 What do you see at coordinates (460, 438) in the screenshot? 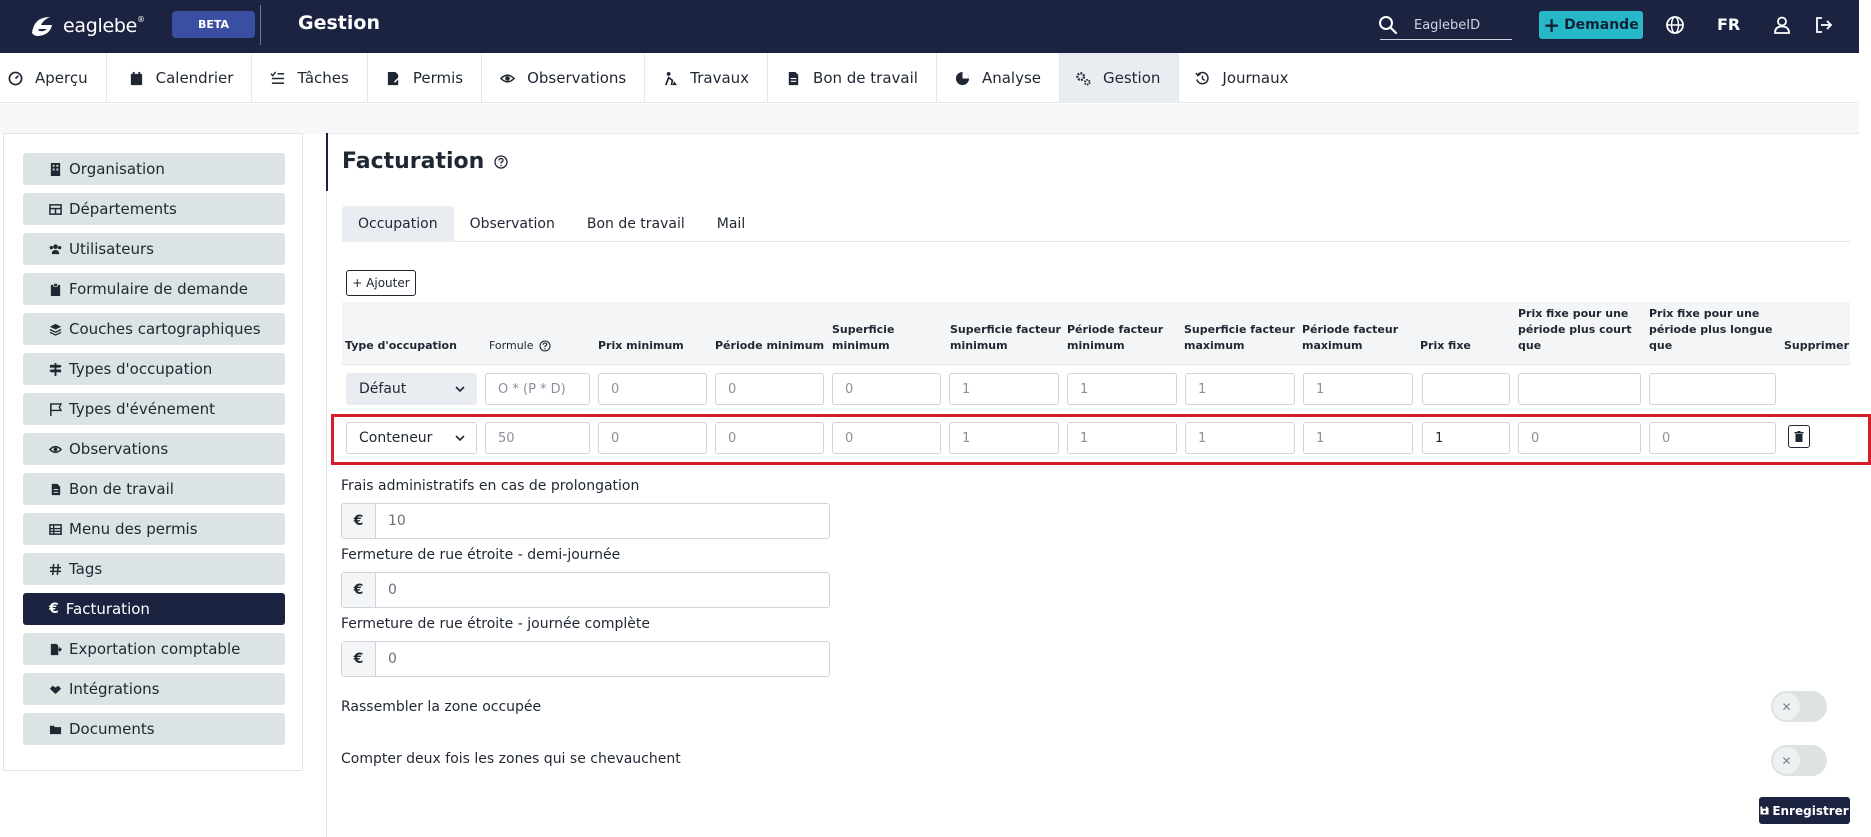
I see `chevron-down-icon` at bounding box center [460, 438].